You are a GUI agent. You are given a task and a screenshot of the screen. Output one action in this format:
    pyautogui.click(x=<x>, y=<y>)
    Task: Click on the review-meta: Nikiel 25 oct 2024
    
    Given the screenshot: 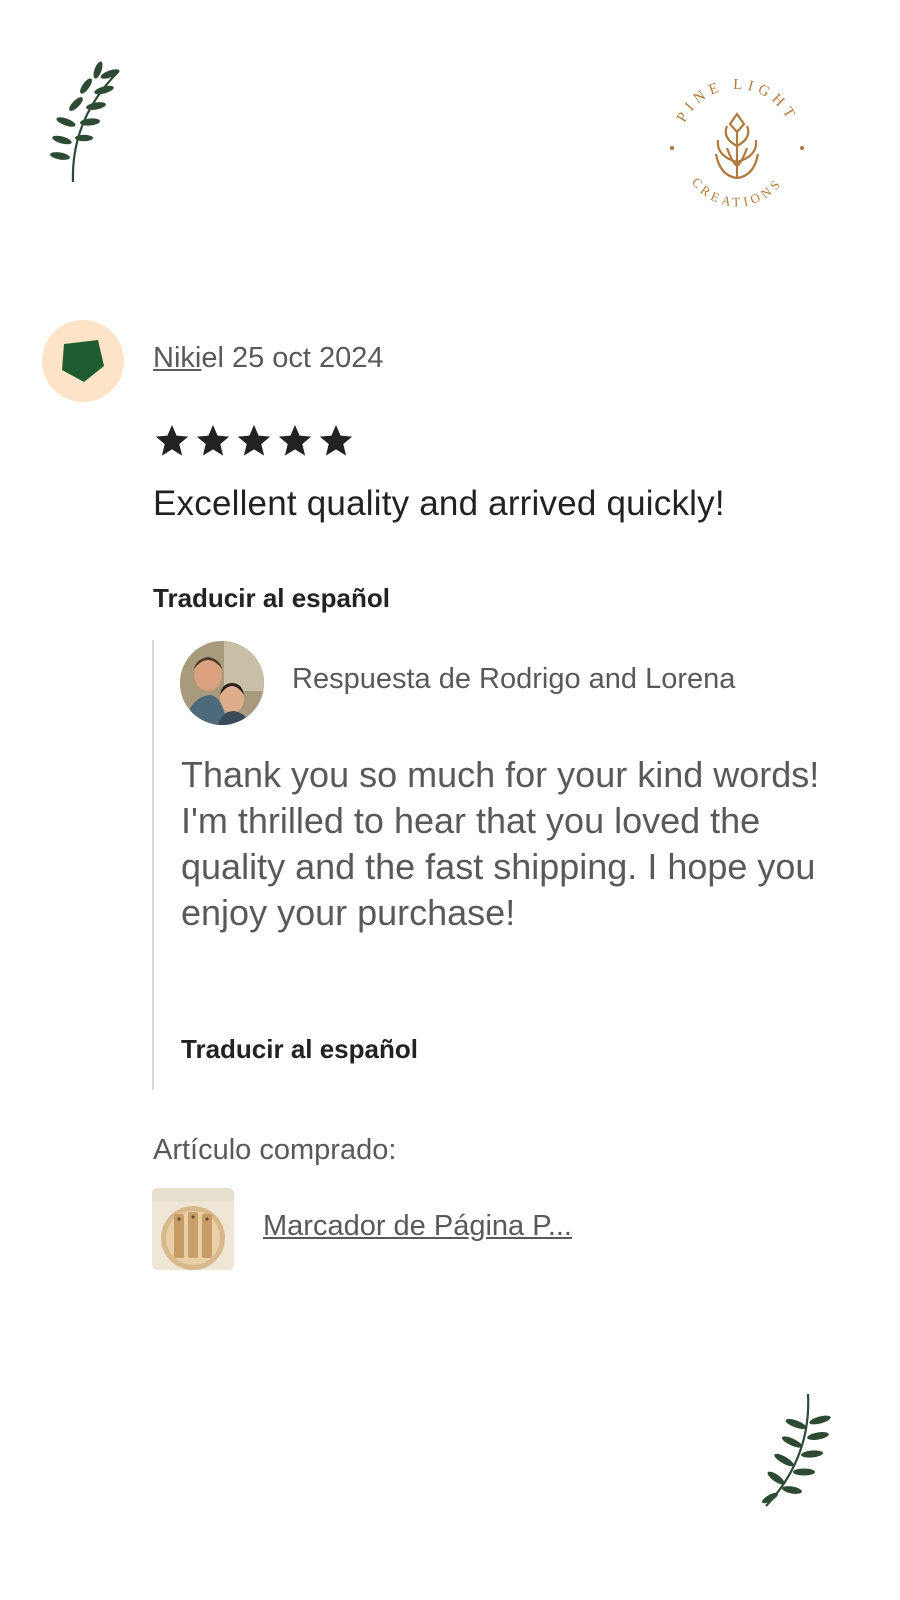 What is the action you would take?
    pyautogui.click(x=268, y=358)
    